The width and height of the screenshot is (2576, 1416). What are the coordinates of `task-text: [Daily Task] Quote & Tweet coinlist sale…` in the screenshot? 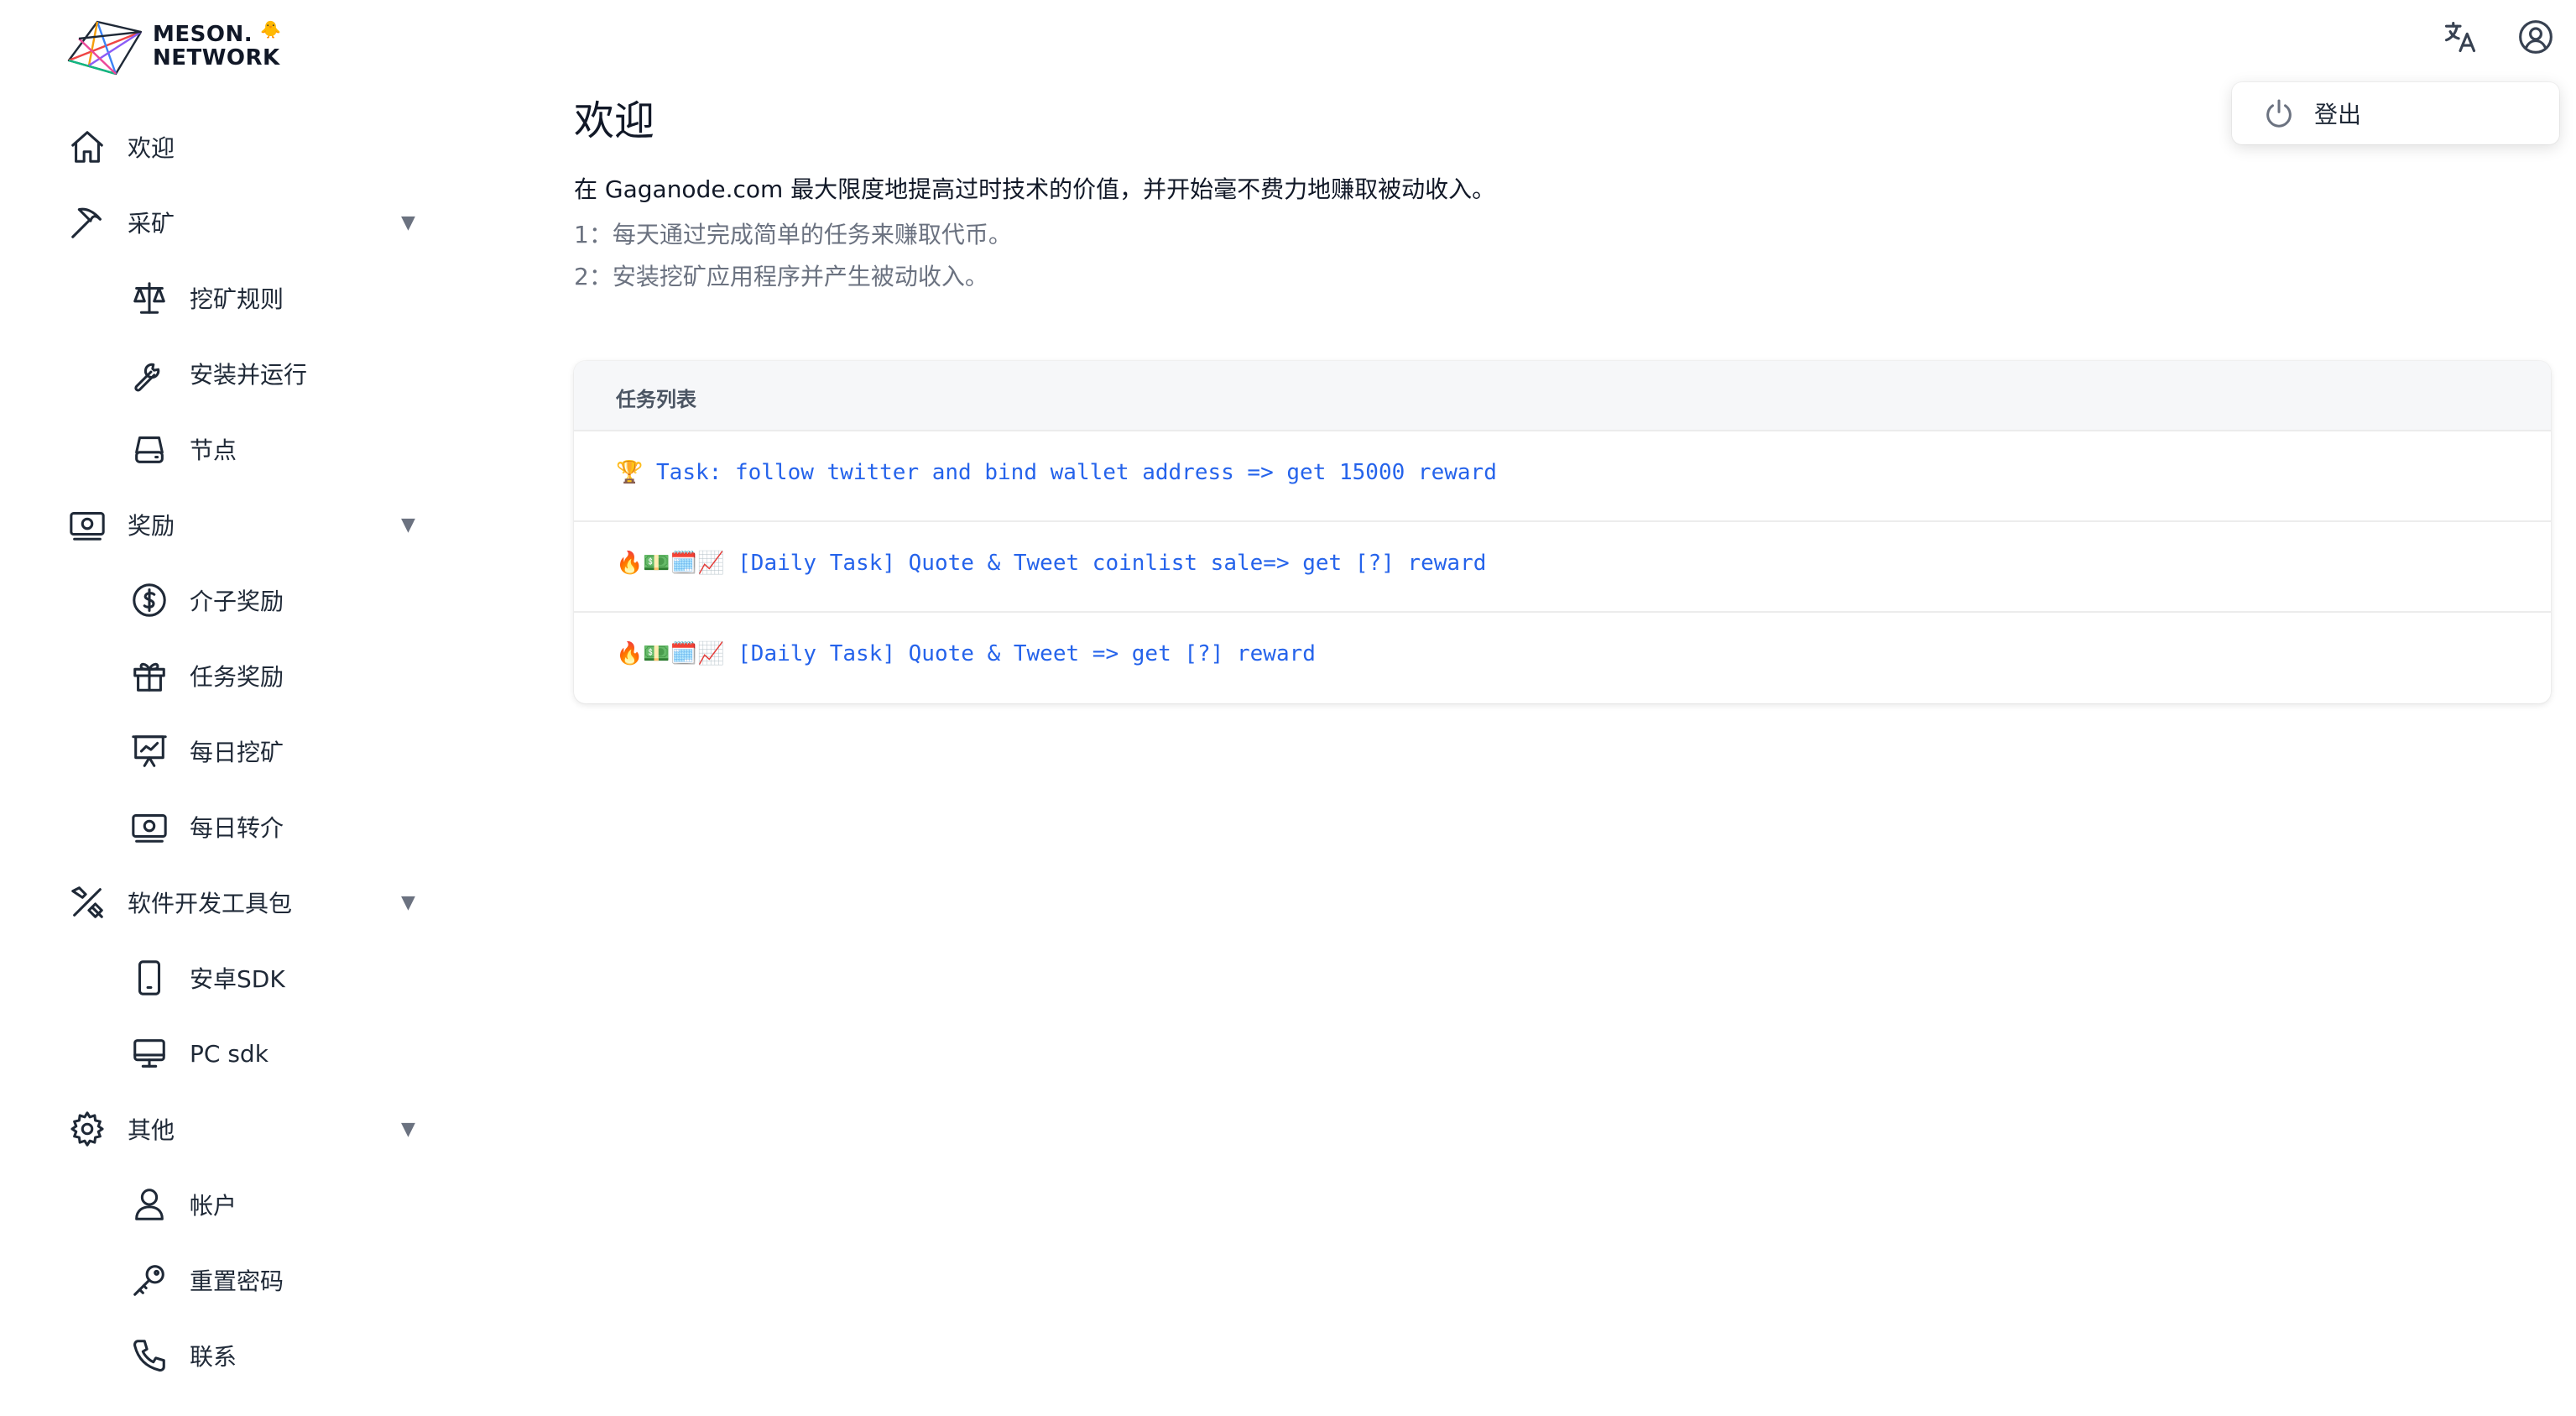 It's located at (1112, 563).